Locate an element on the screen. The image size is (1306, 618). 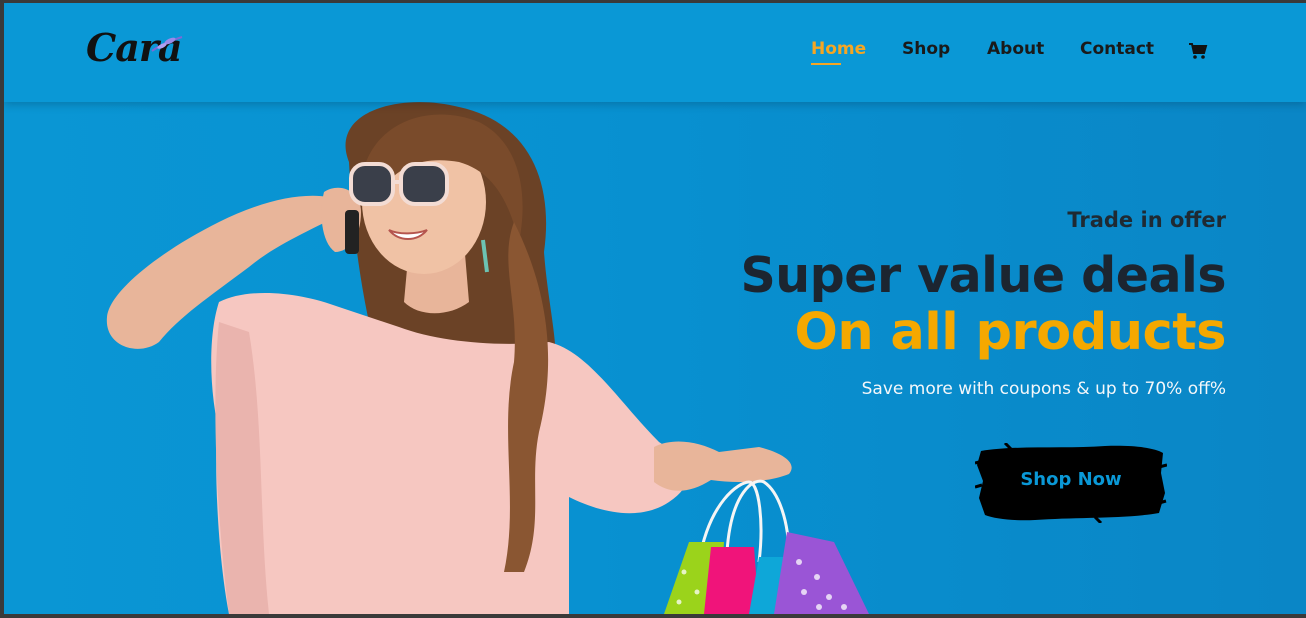
nav-home: Home is located at coordinates (838, 52).